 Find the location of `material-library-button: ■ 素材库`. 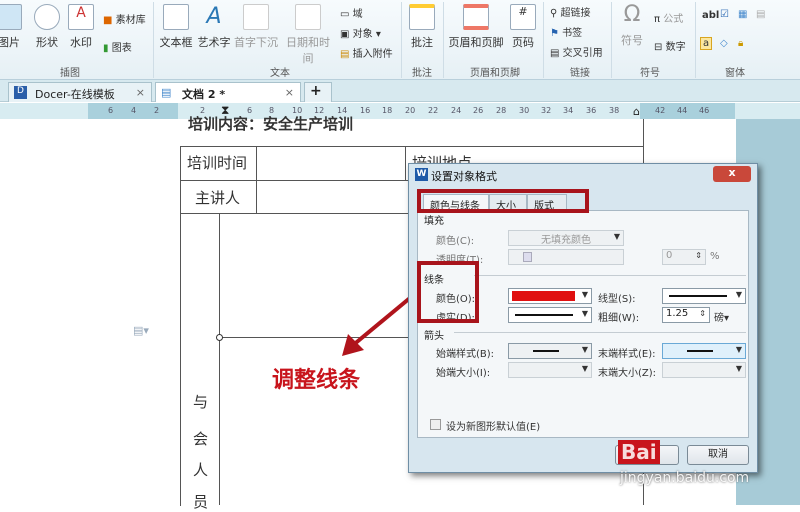

material-library-button: ■ 素材库 is located at coordinates (124, 18).